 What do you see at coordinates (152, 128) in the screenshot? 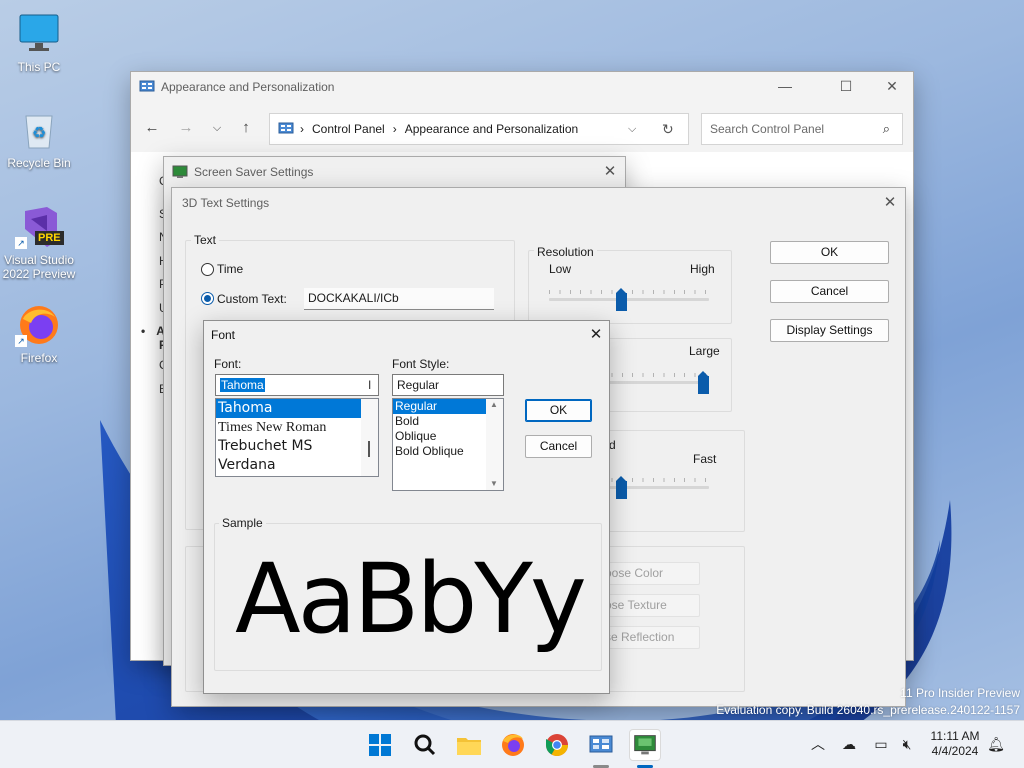
I see `back-arrow-icon: ←` at bounding box center [152, 128].